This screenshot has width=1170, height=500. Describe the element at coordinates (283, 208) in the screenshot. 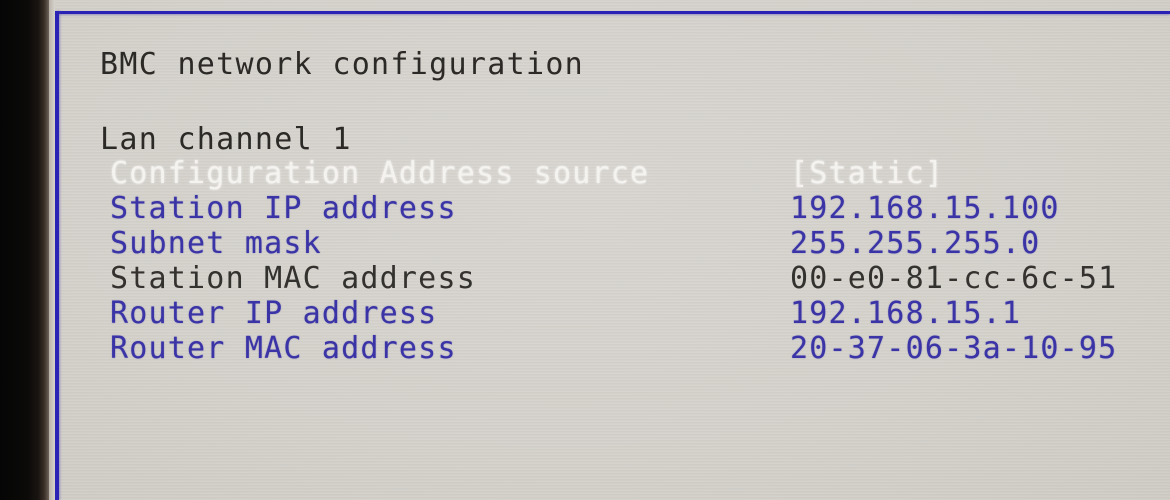

I see `setting-label: Station IP address` at that location.